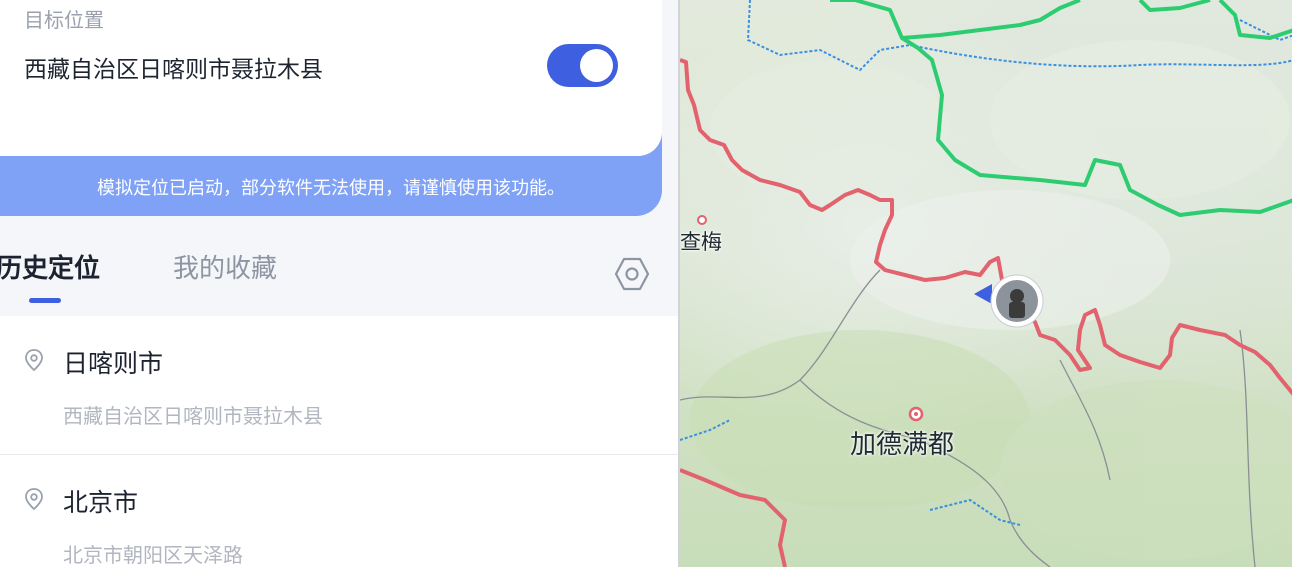  Describe the element at coordinates (173, 70) in the screenshot. I see `target-location-value: 西藏自治区日喀则市聂拉木县` at that location.